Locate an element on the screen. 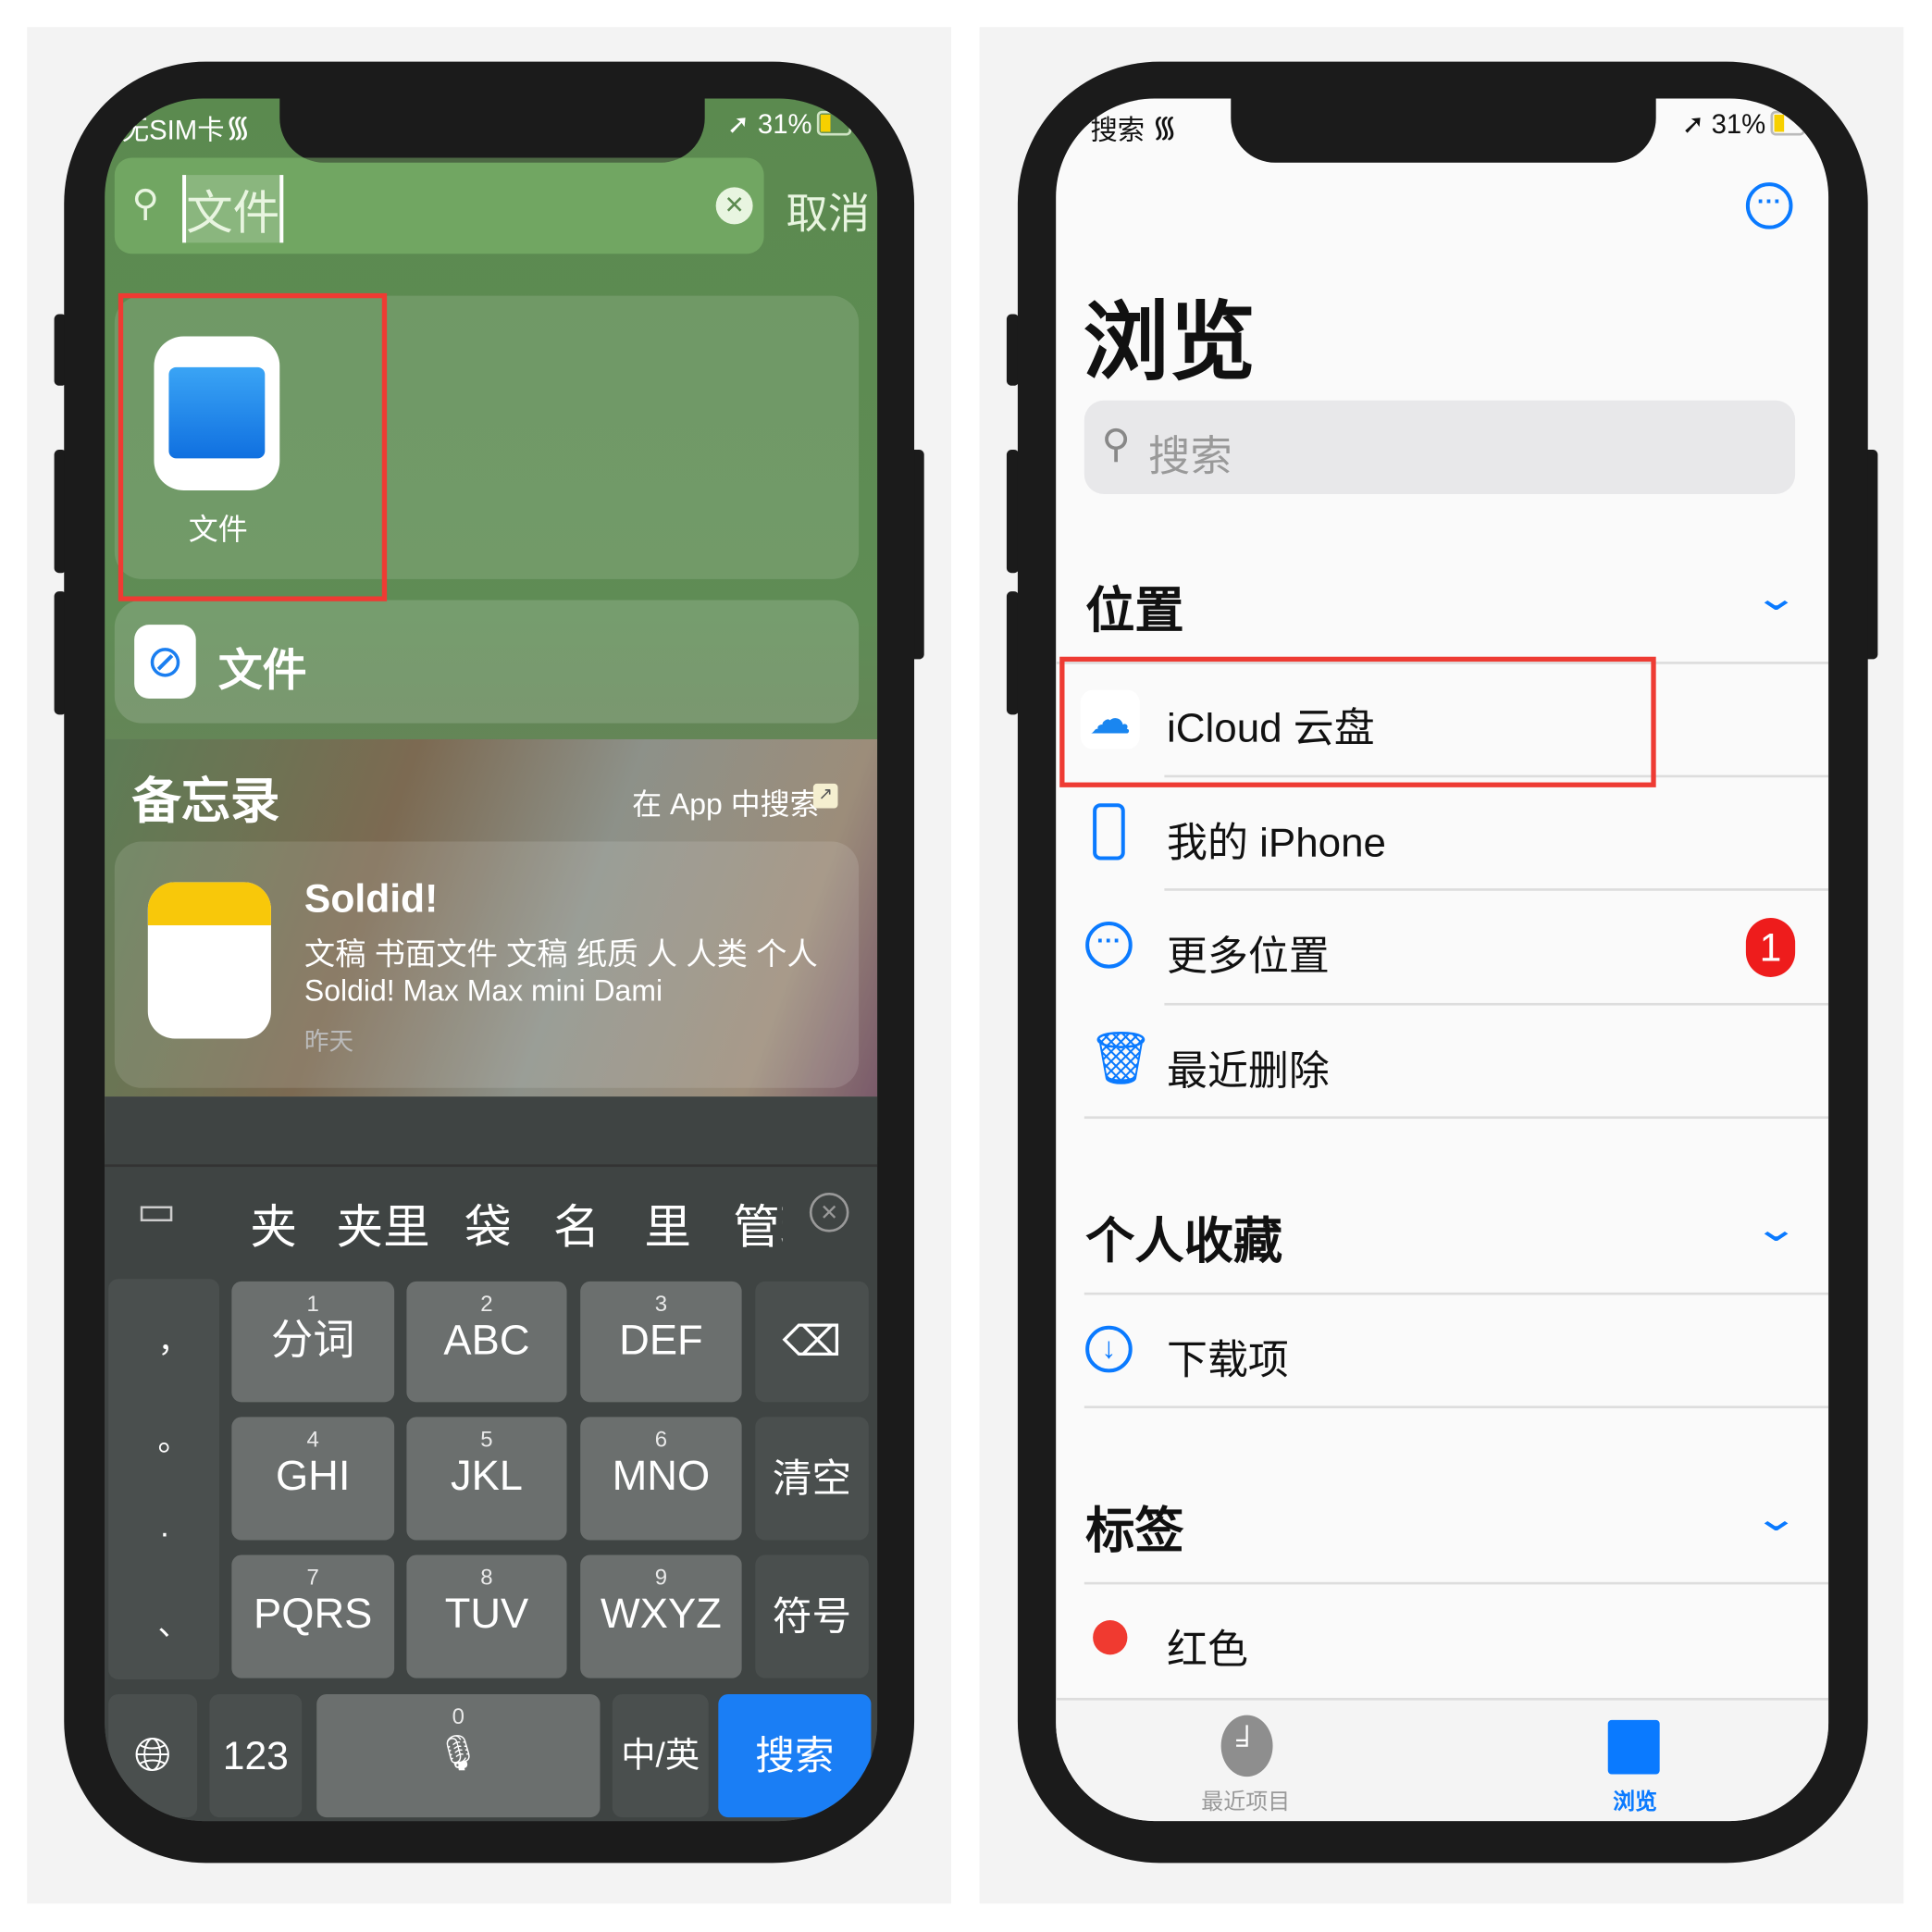 The image size is (1932, 1932). safari-icon: ⊘ is located at coordinates (165, 663).